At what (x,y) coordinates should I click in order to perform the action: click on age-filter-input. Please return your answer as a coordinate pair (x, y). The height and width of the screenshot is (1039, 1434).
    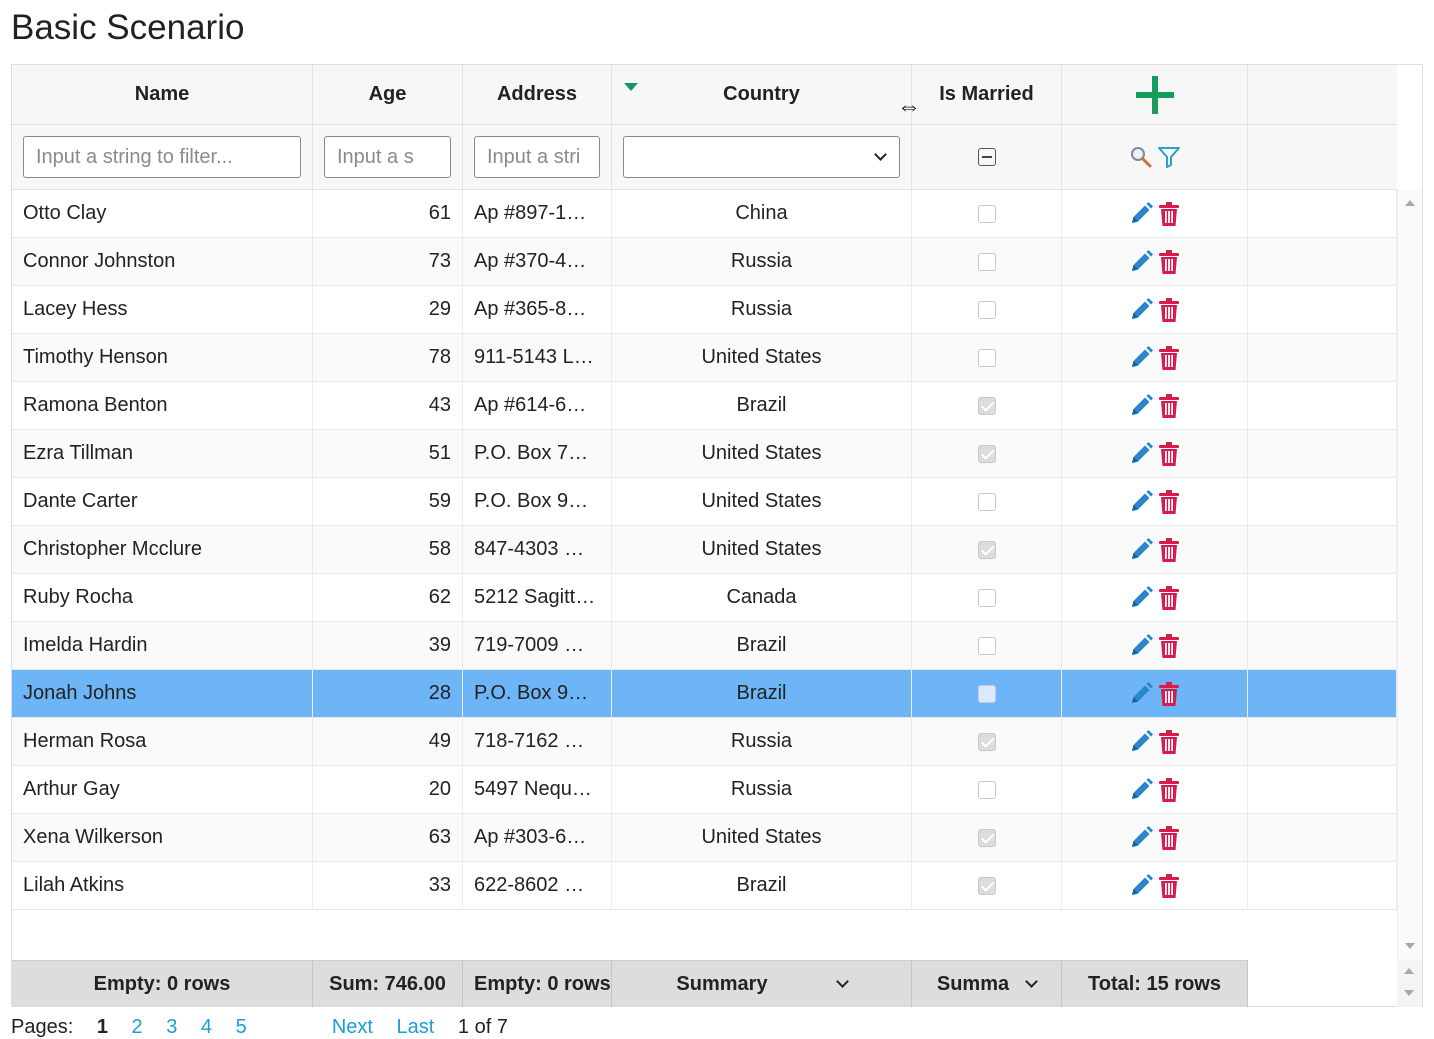
    Looking at the image, I should click on (387, 157).